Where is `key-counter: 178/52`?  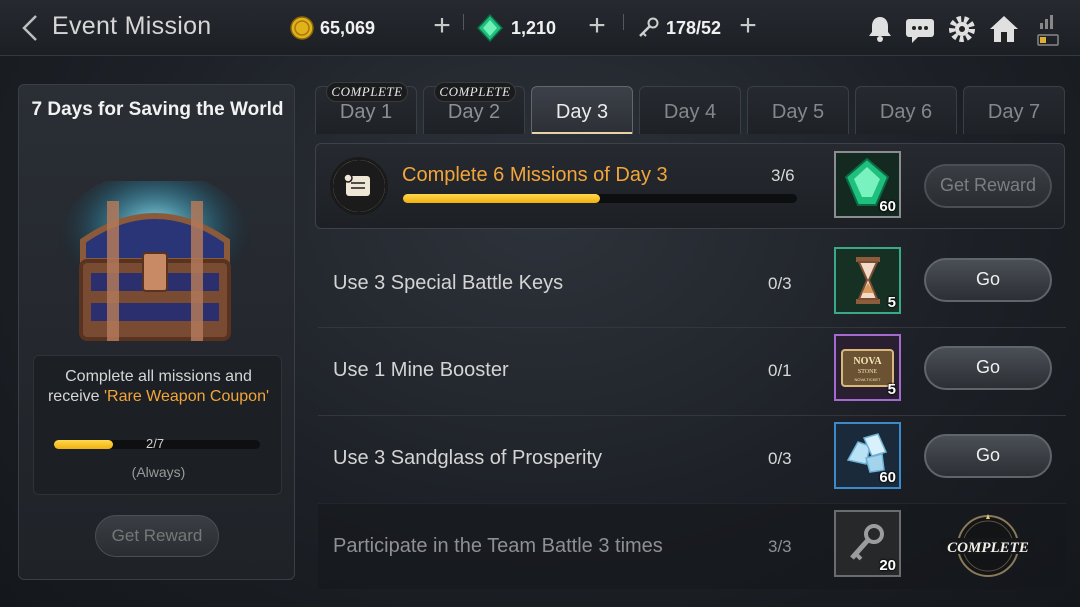
key-counter: 178/52 is located at coordinates (678, 28).